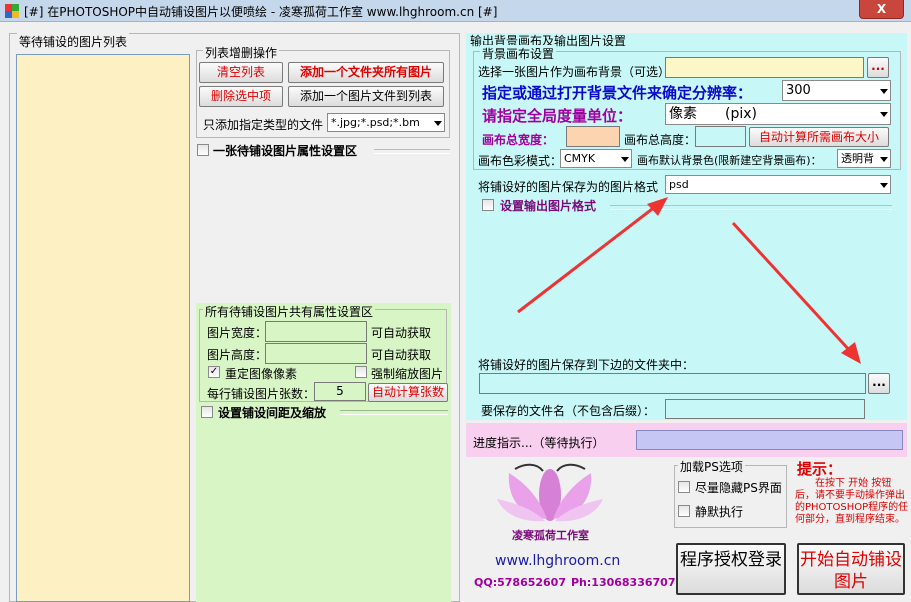 Image resolution: width=911 pixels, height=602 pixels. What do you see at coordinates (574, 72) in the screenshot?
I see `pick-bg-label: 选择一张图片作为画布背景（可选）` at bounding box center [574, 72].